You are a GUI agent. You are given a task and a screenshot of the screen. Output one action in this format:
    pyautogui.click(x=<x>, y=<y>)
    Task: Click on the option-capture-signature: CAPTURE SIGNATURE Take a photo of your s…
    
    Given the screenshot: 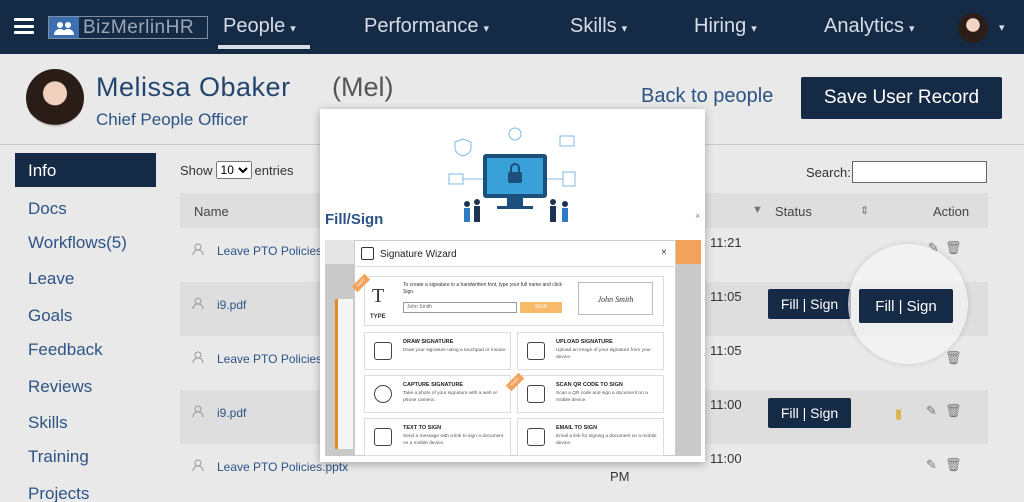 What is the action you would take?
    pyautogui.click(x=437, y=394)
    